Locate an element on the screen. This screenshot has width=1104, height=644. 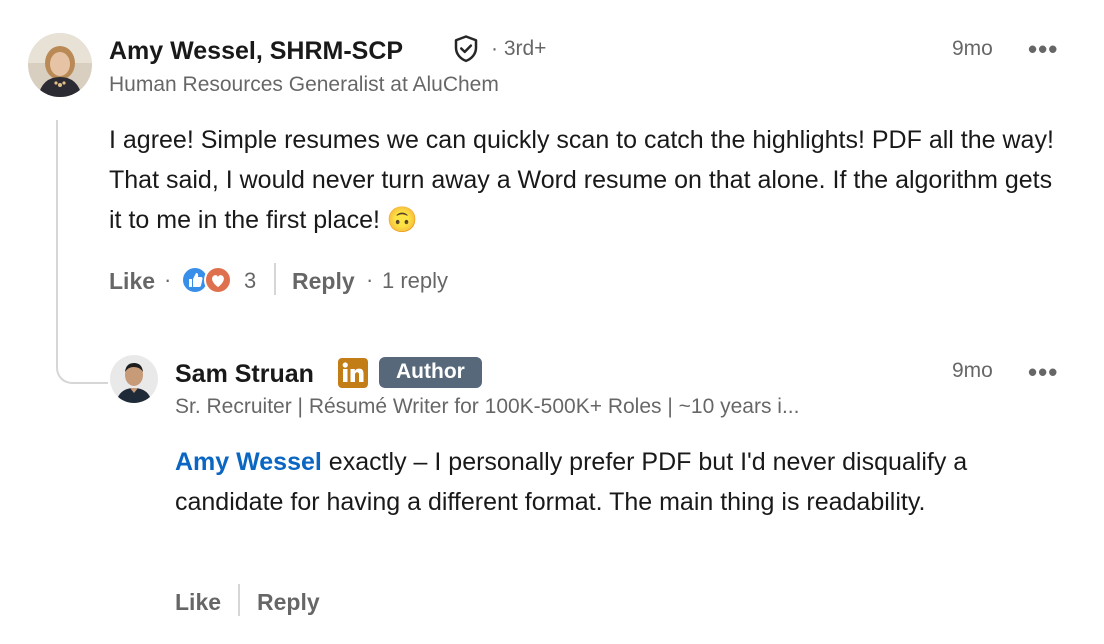
linkedin-in-icon is located at coordinates (353, 373).